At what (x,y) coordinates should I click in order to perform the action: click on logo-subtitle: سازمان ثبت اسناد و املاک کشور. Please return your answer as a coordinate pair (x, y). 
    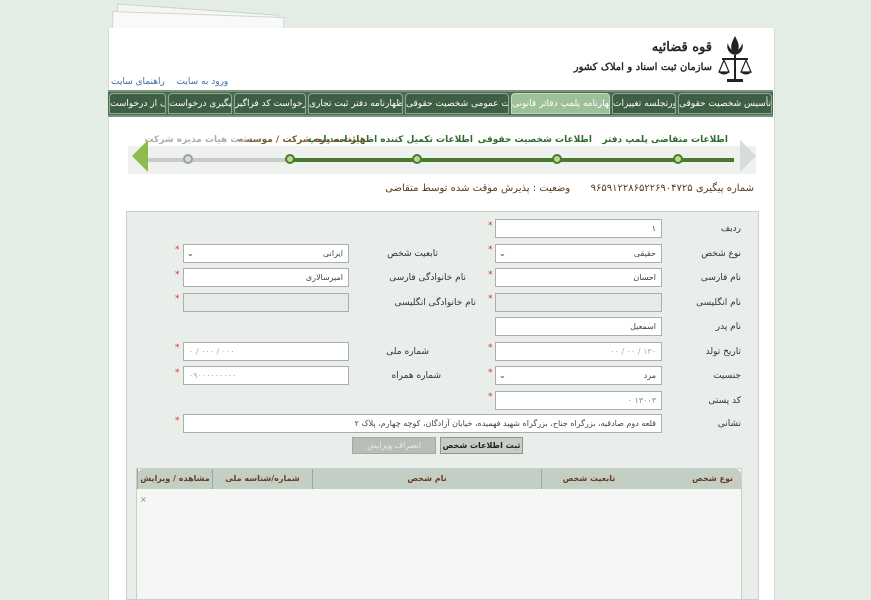
    Looking at the image, I should click on (642, 67).